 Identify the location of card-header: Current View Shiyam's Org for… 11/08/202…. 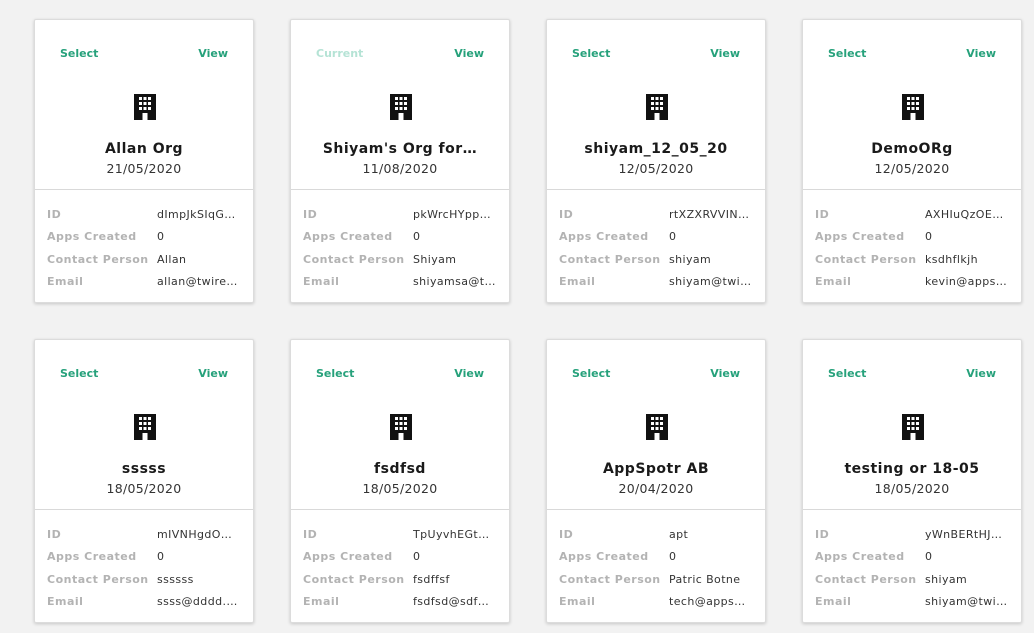
(400, 105).